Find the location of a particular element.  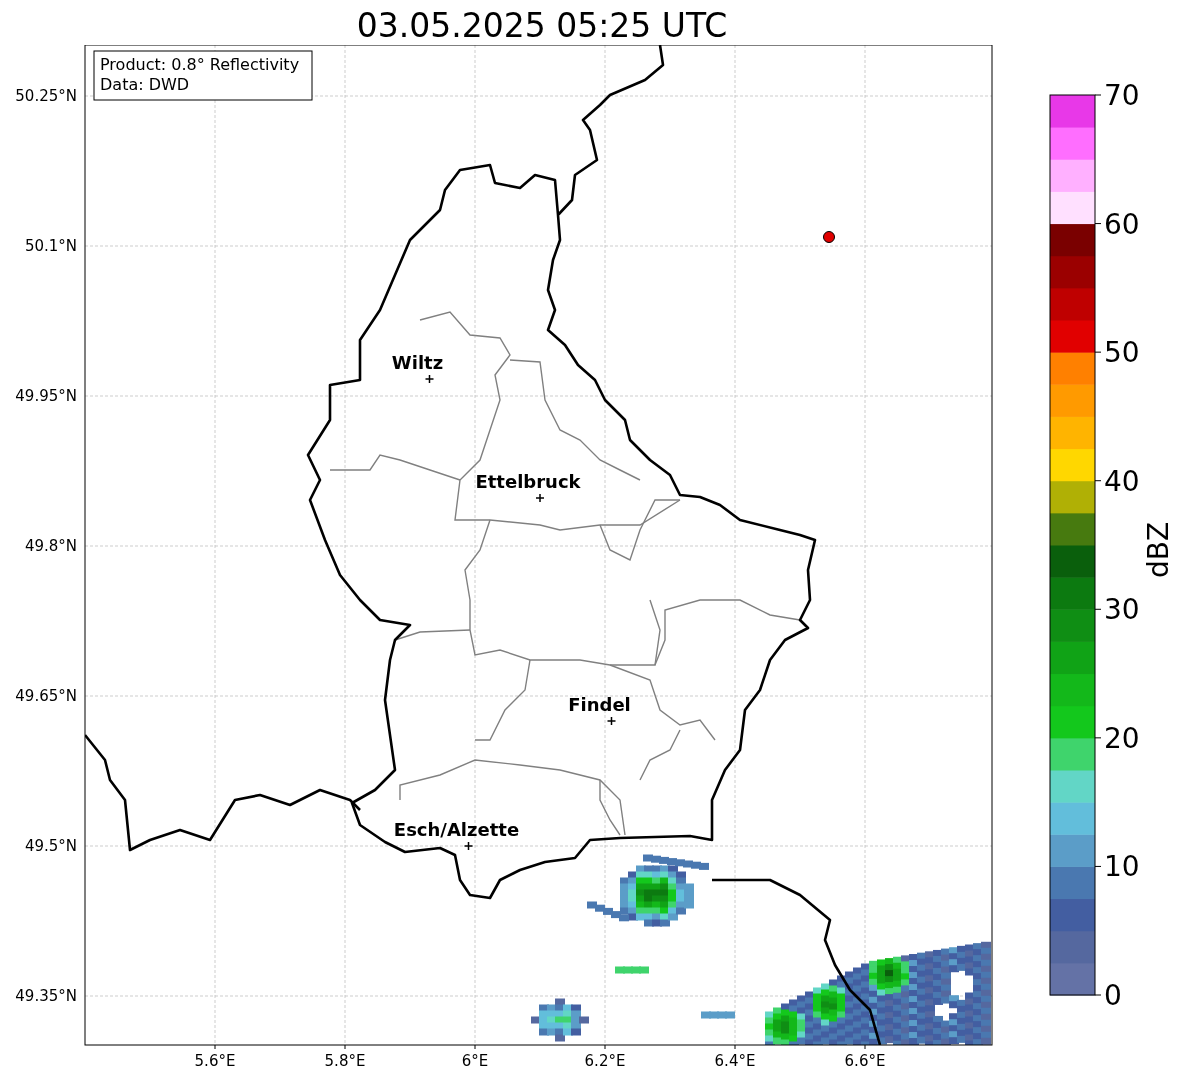

x-axis-label: 6.2°E is located at coordinates (605, 1061).